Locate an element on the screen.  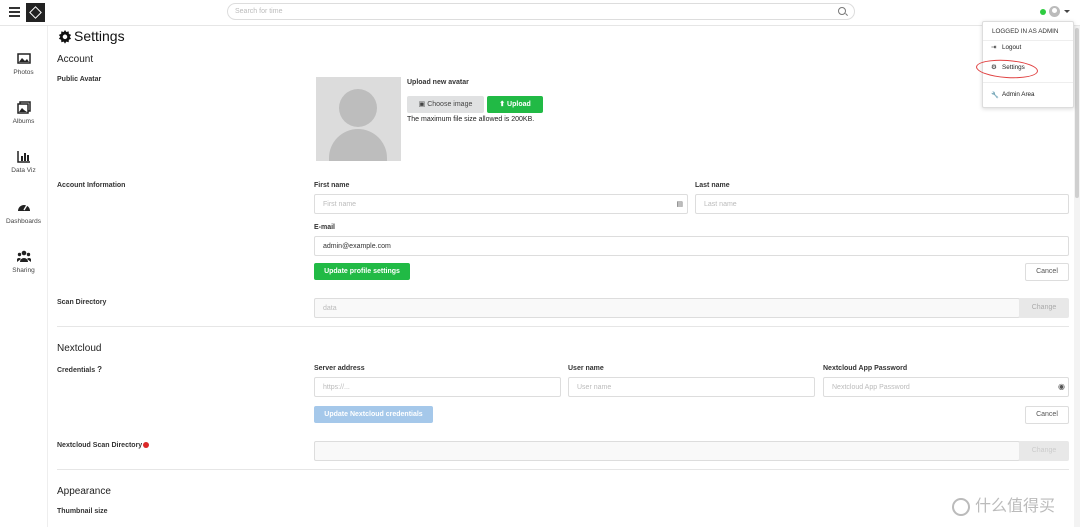
wrench-icon: 🔧 is located at coordinates (995, 96).